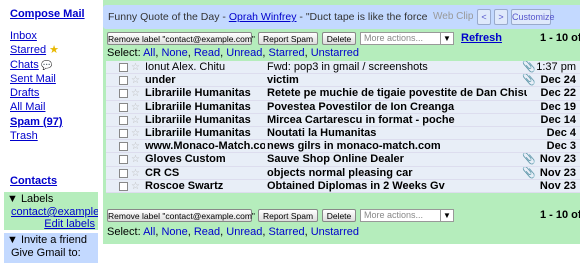  I want to click on web-clip-next-button: >, so click(501, 17).